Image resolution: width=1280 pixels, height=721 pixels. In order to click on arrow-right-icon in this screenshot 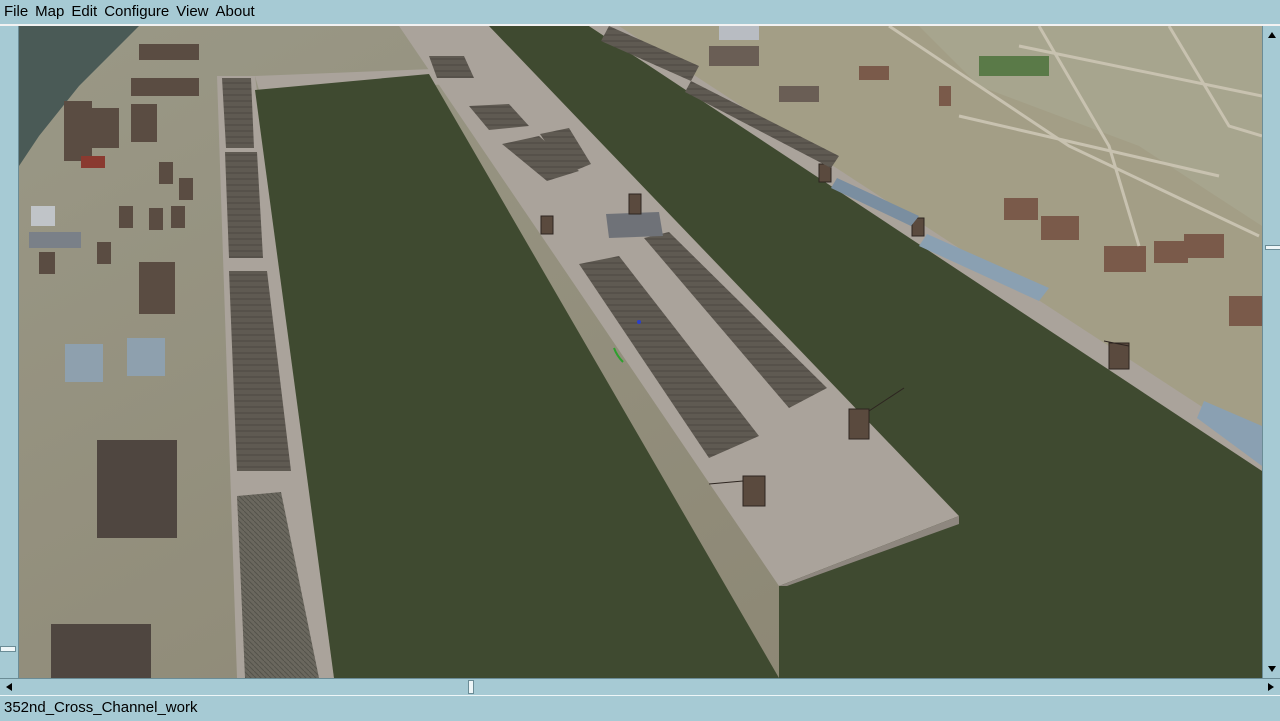, I will do `click(1271, 687)`.